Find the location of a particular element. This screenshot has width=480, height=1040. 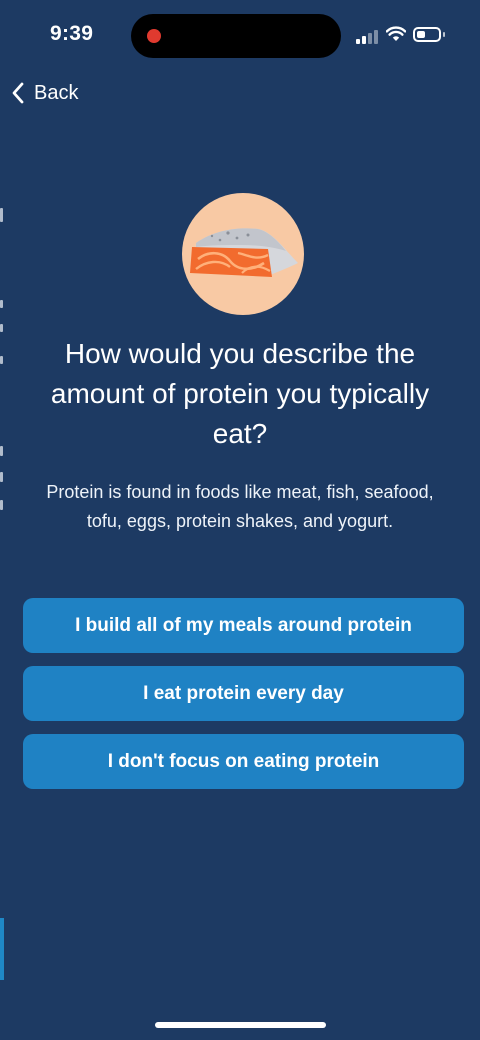

background-screen-accent is located at coordinates (2, 949).